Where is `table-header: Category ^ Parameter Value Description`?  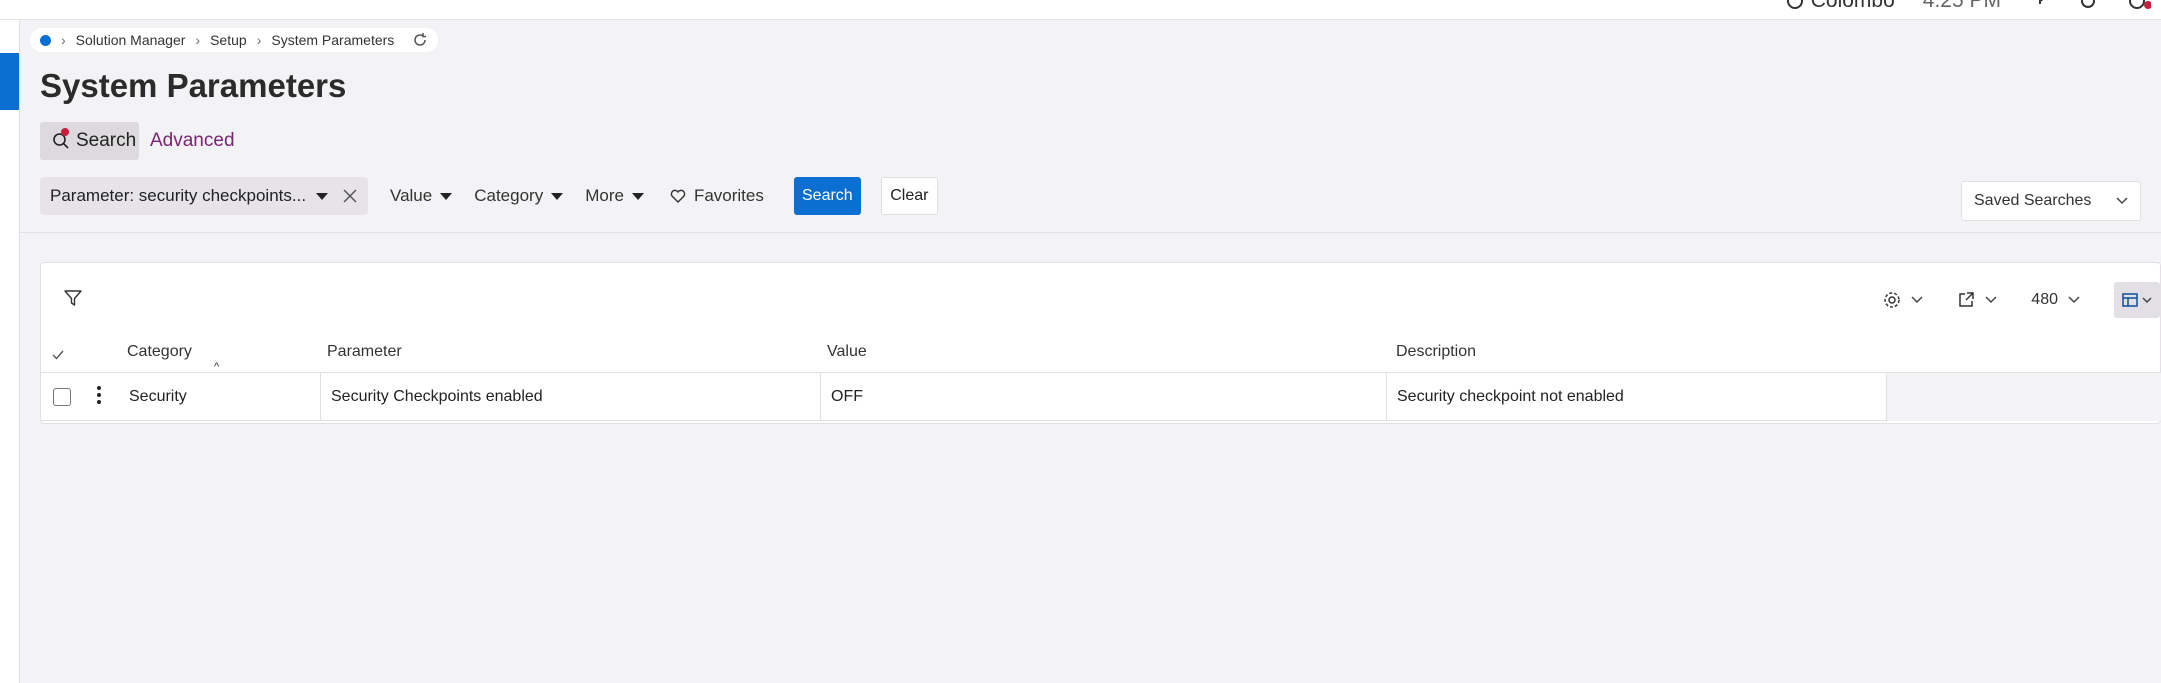 table-header: Category ^ Parameter Value Description is located at coordinates (1100, 353).